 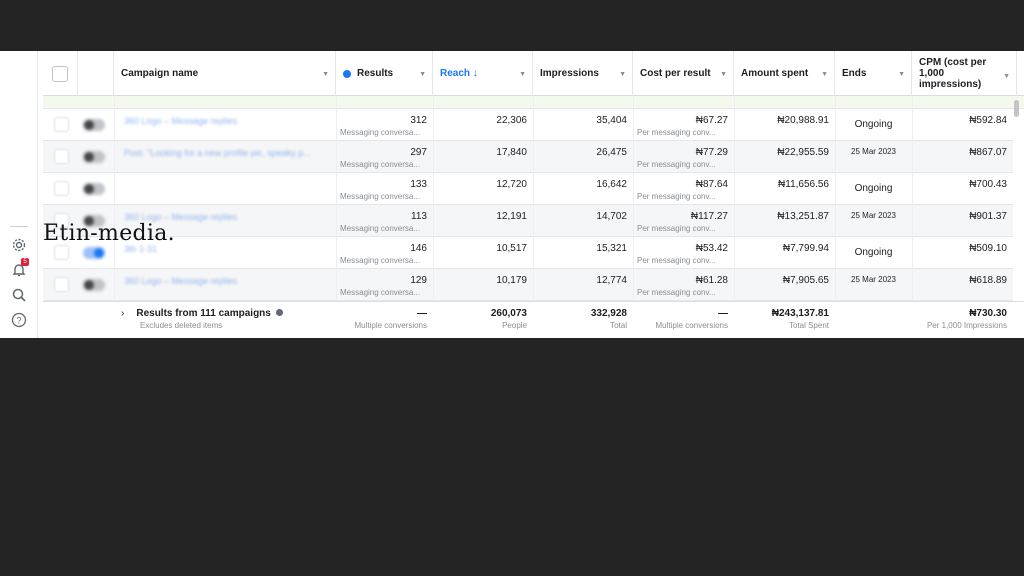 What do you see at coordinates (583, 189) in the screenshot?
I see `impressions-cell: 16,642` at bounding box center [583, 189].